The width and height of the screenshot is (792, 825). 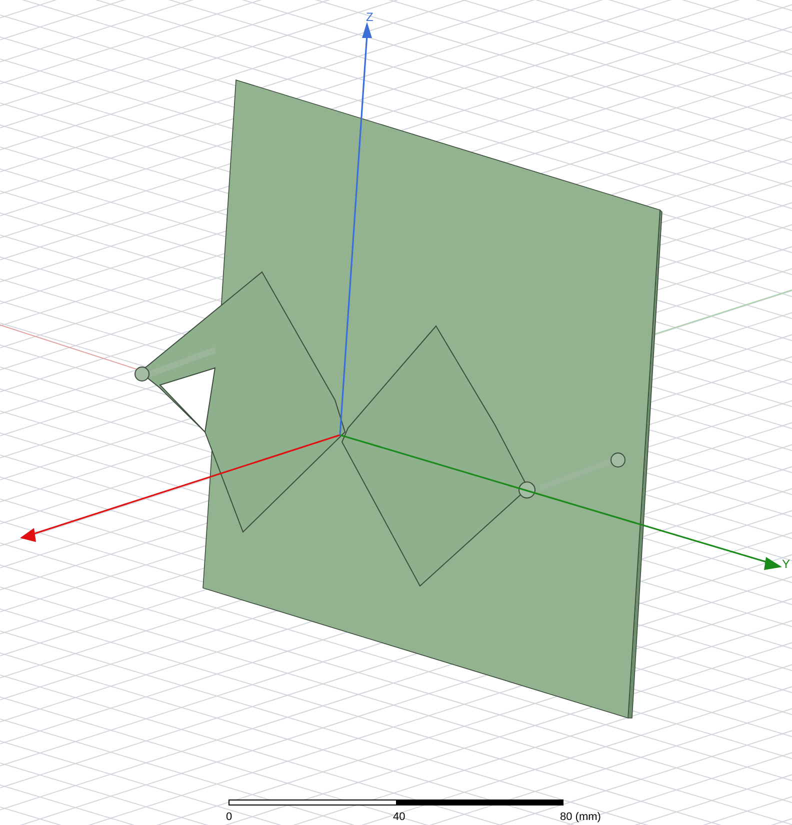 I want to click on scale-label: 80 (mm), so click(x=580, y=817).